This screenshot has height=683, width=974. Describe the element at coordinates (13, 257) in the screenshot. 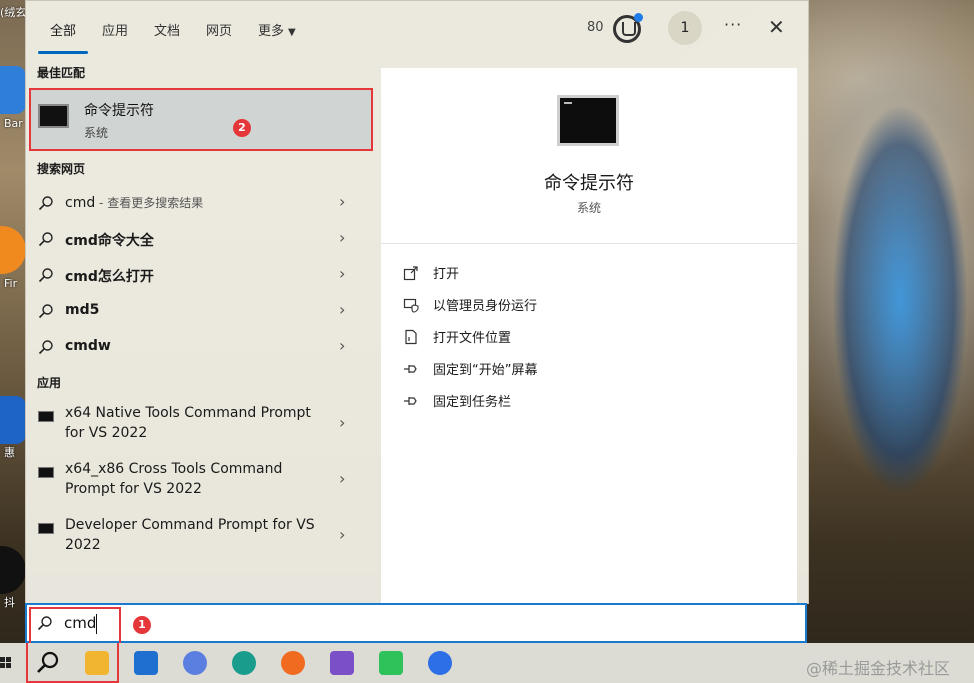

I see `desktop-icon-firefox: Fir` at that location.